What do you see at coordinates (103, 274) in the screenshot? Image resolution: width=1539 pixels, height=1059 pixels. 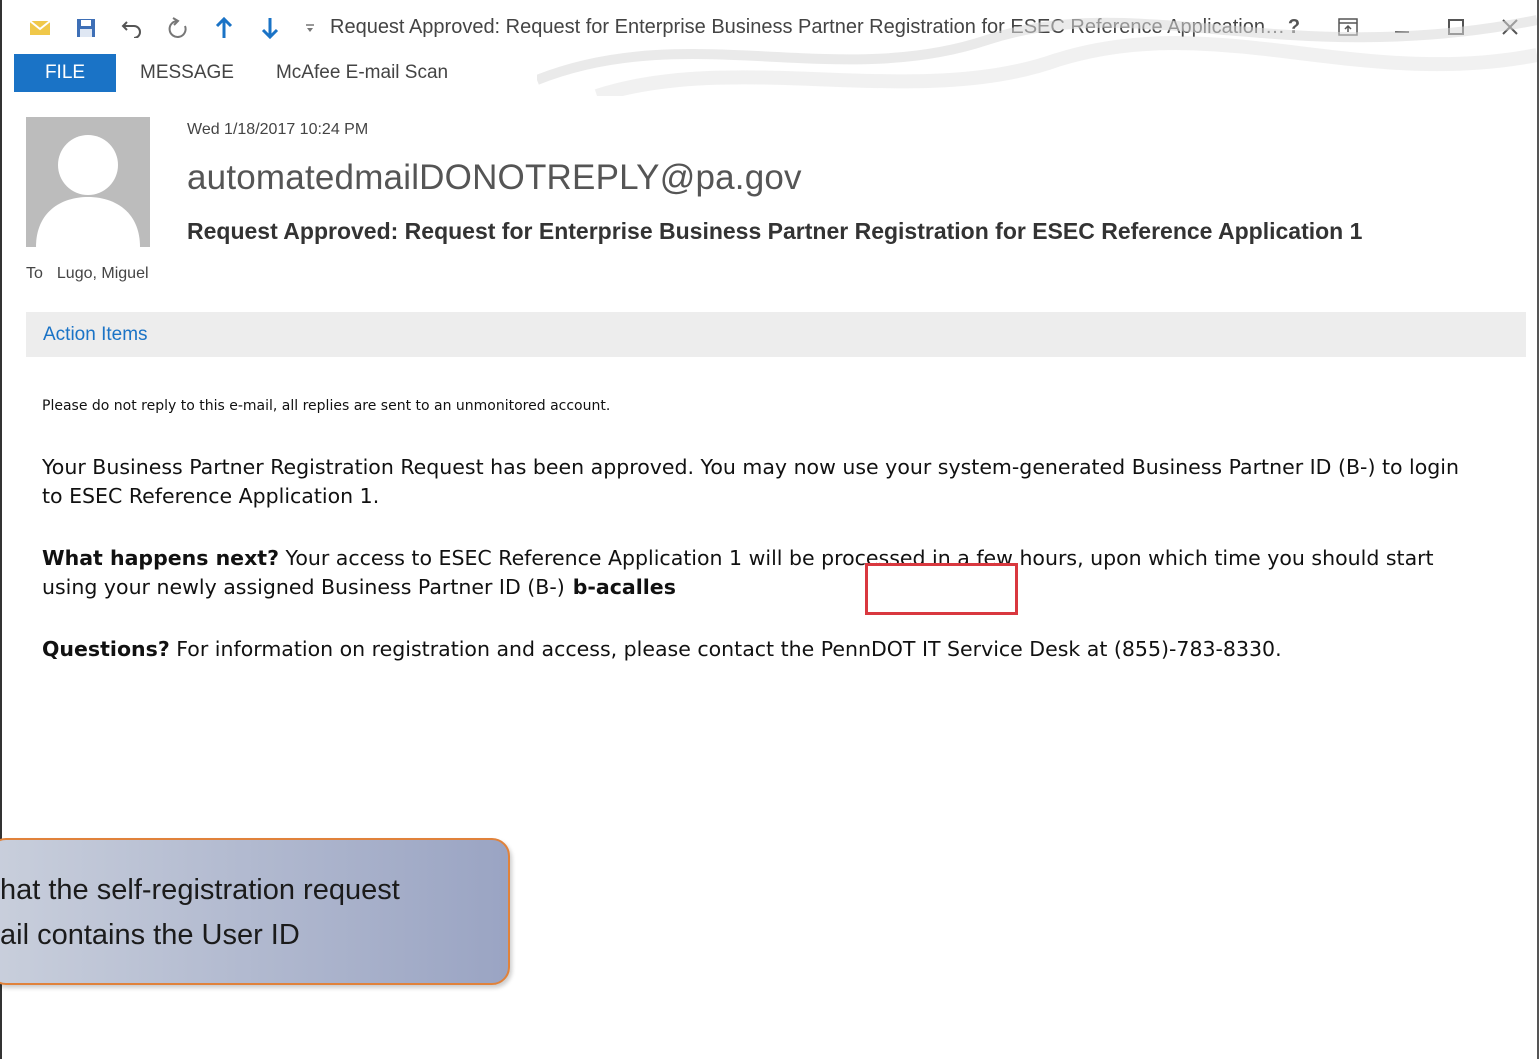 I see `recipient-name: Lugo, Miguel` at bounding box center [103, 274].